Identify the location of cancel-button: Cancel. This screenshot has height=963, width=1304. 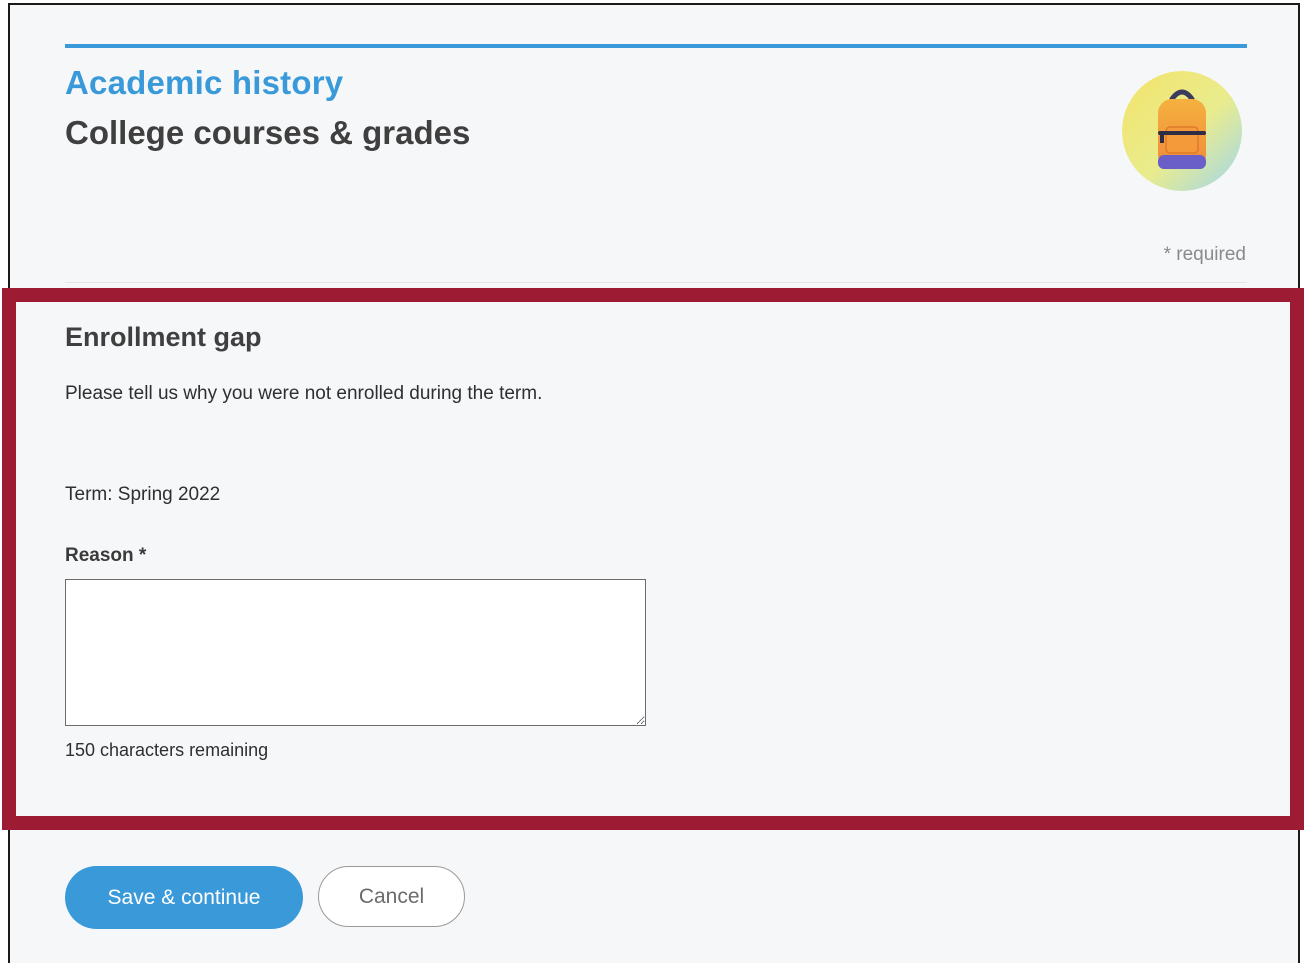
(391, 896).